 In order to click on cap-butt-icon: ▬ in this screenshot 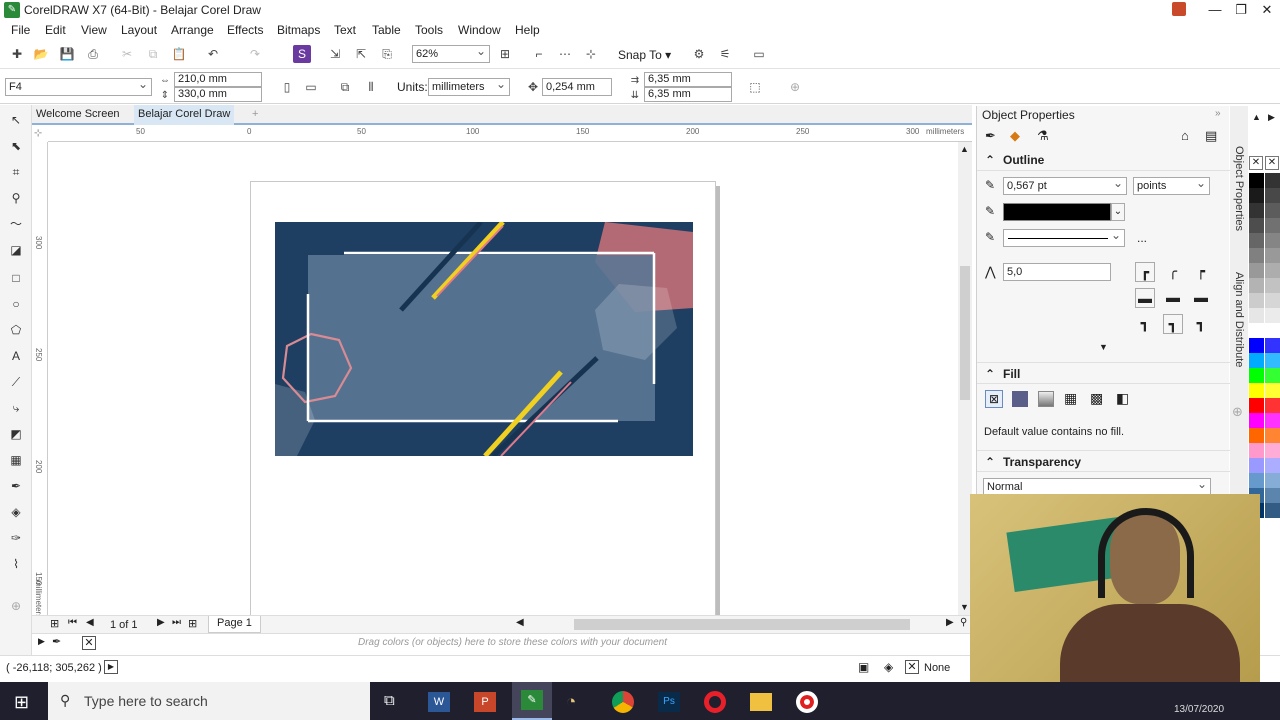, I will do `click(1145, 298)`.